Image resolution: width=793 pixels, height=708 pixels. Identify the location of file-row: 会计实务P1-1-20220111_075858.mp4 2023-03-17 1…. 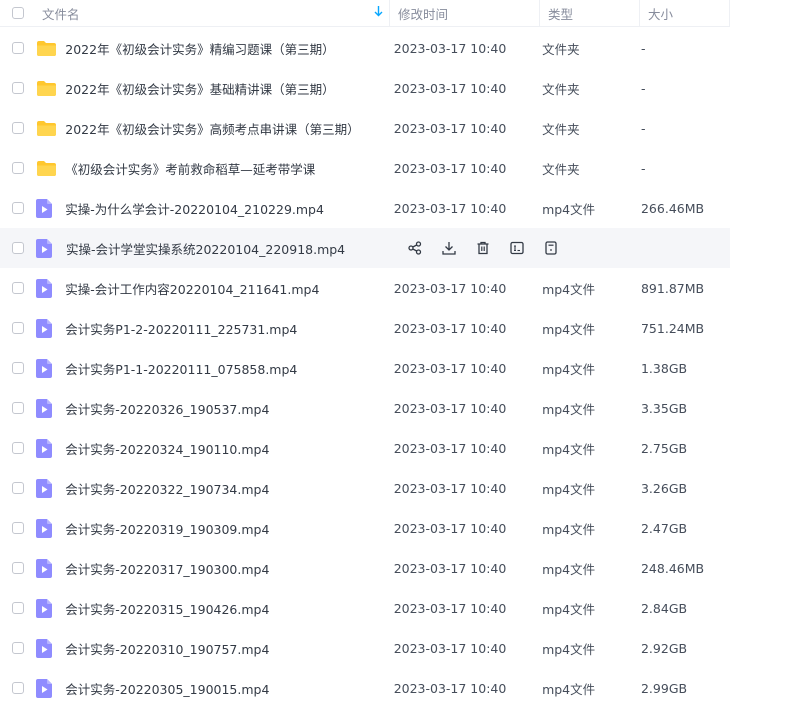
(365, 368).